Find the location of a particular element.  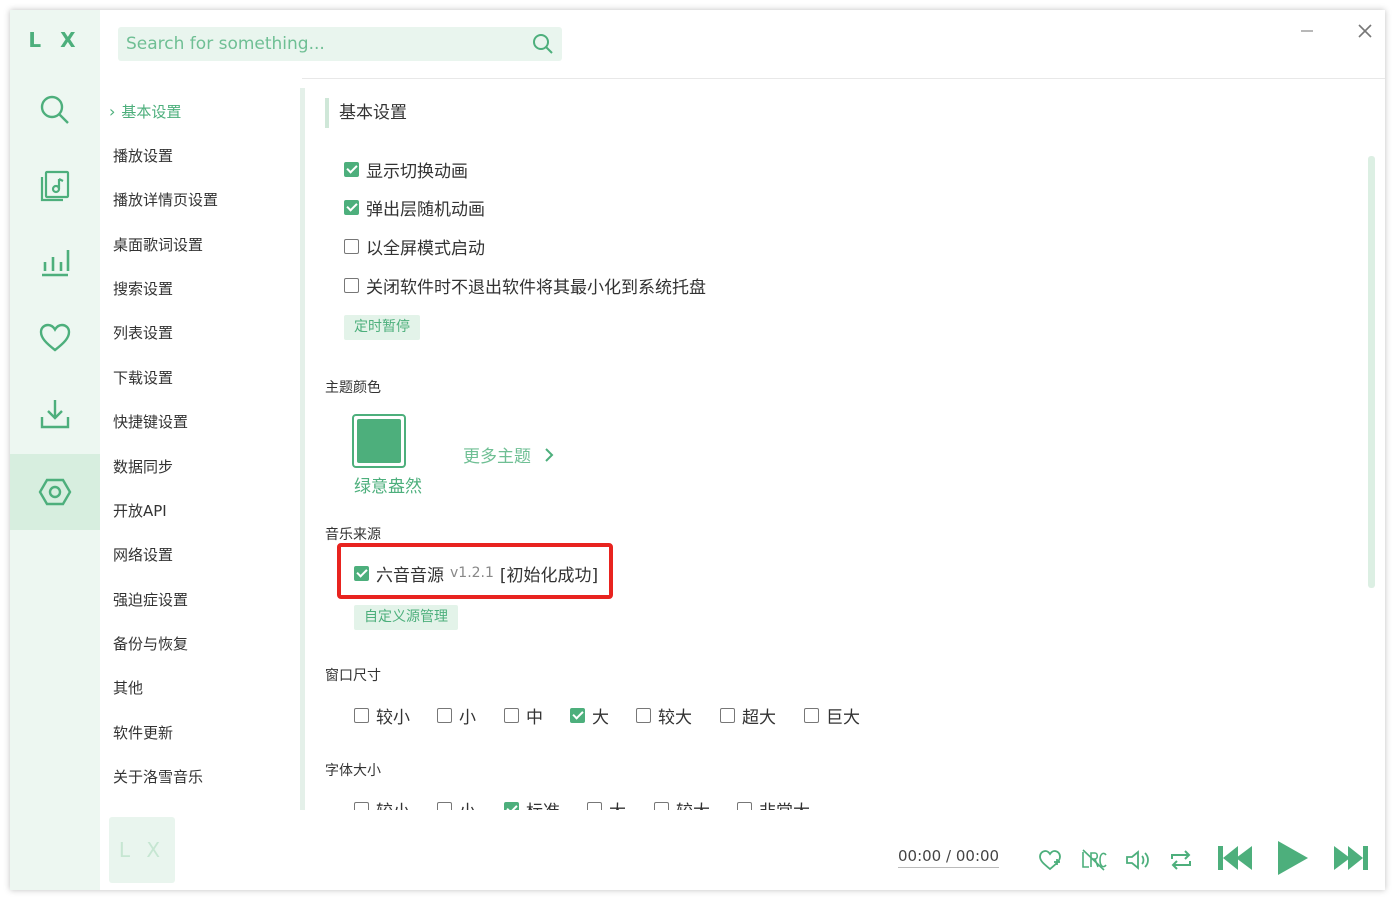

window-size-option: 大 is located at coordinates (589, 715).